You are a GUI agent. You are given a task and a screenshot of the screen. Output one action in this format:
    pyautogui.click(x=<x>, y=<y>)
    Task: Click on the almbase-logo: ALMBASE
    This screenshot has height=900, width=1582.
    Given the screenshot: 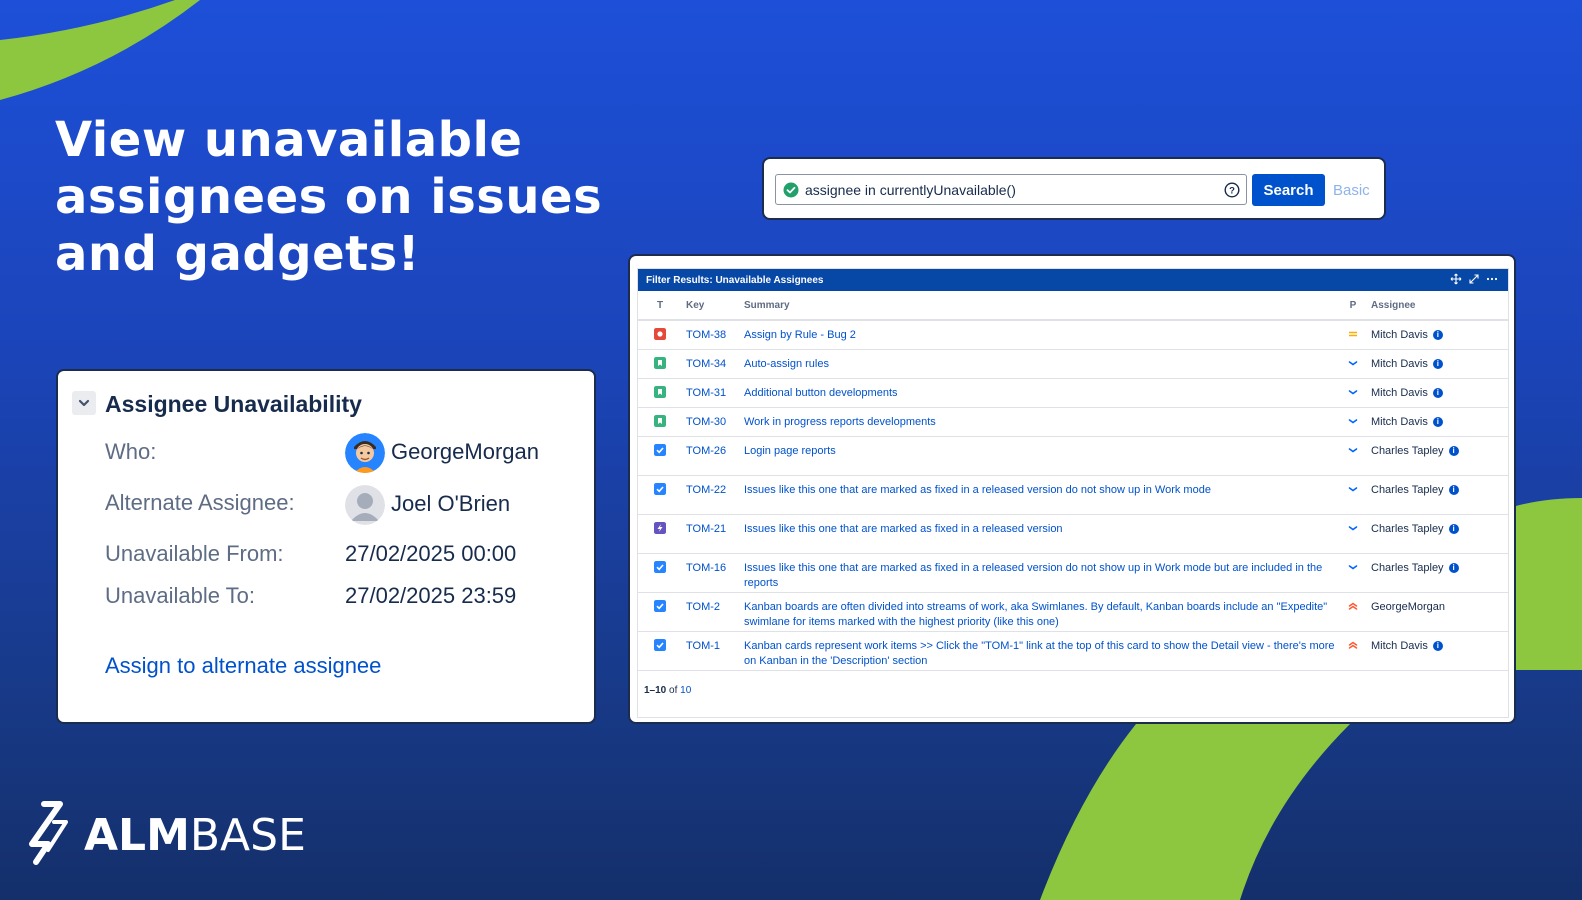 What is the action you would take?
    pyautogui.click(x=167, y=833)
    